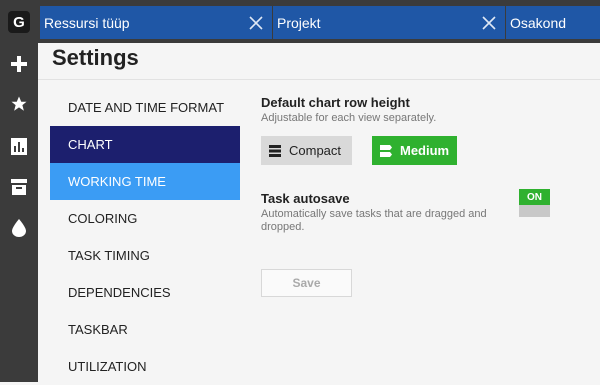 This screenshot has width=600, height=385. Describe the element at coordinates (538, 22) in the screenshot. I see `filter-chip-label: Osakond` at that location.